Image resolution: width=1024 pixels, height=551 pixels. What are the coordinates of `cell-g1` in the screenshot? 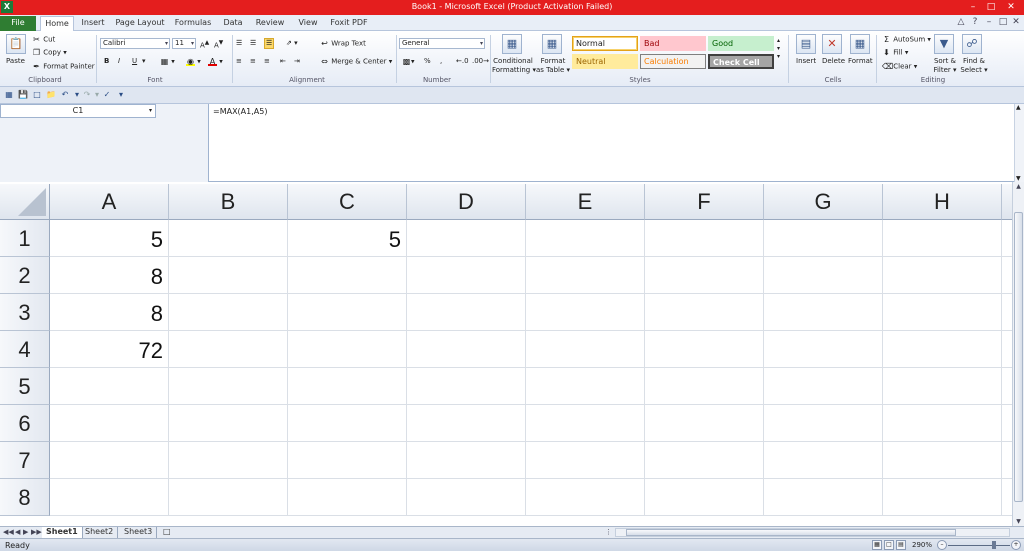 It's located at (823, 238).